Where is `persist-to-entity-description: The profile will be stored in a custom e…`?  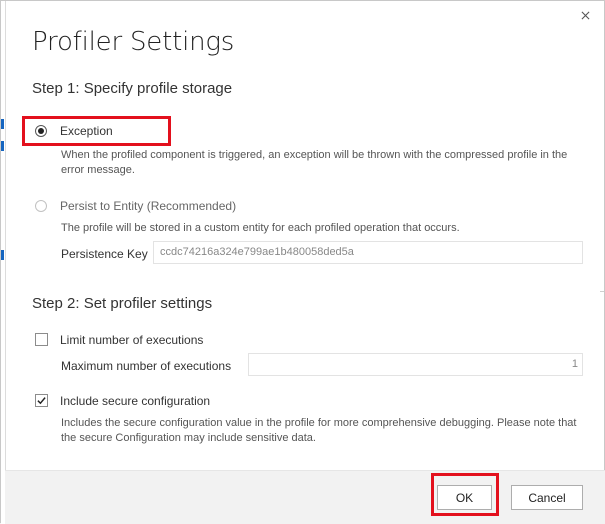
persist-to-entity-description: The profile will be stored in a custom e… is located at coordinates (260, 228).